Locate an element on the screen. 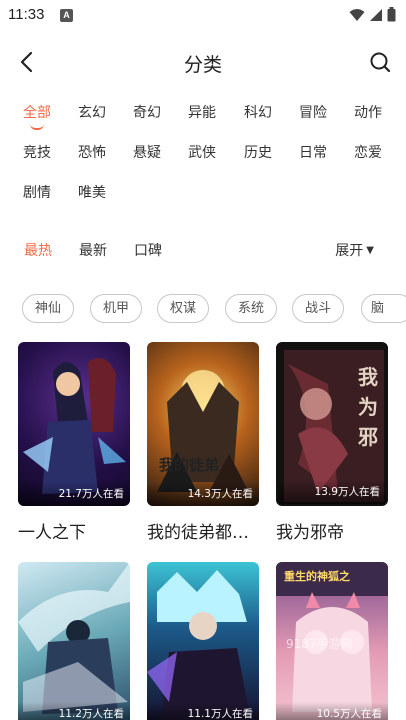 The height and width of the screenshot is (720, 406). tag-chip: 战斗 is located at coordinates (318, 308).